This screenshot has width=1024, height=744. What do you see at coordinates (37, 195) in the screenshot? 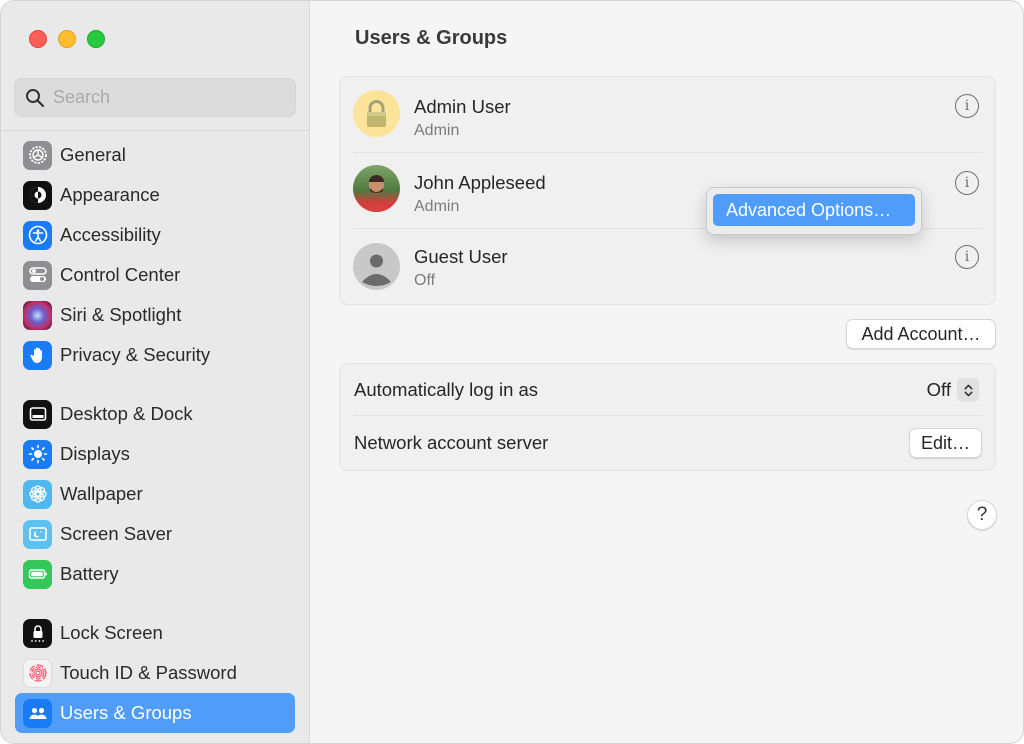
I see `appearance-icon` at bounding box center [37, 195].